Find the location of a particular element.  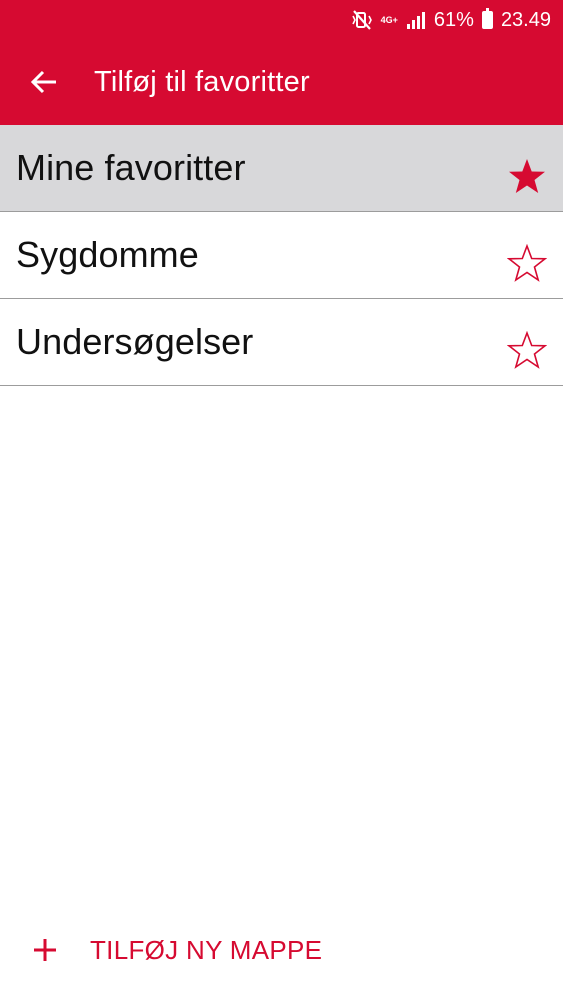

folder-row-sygdomme: Sygdomme is located at coordinates (281, 255).